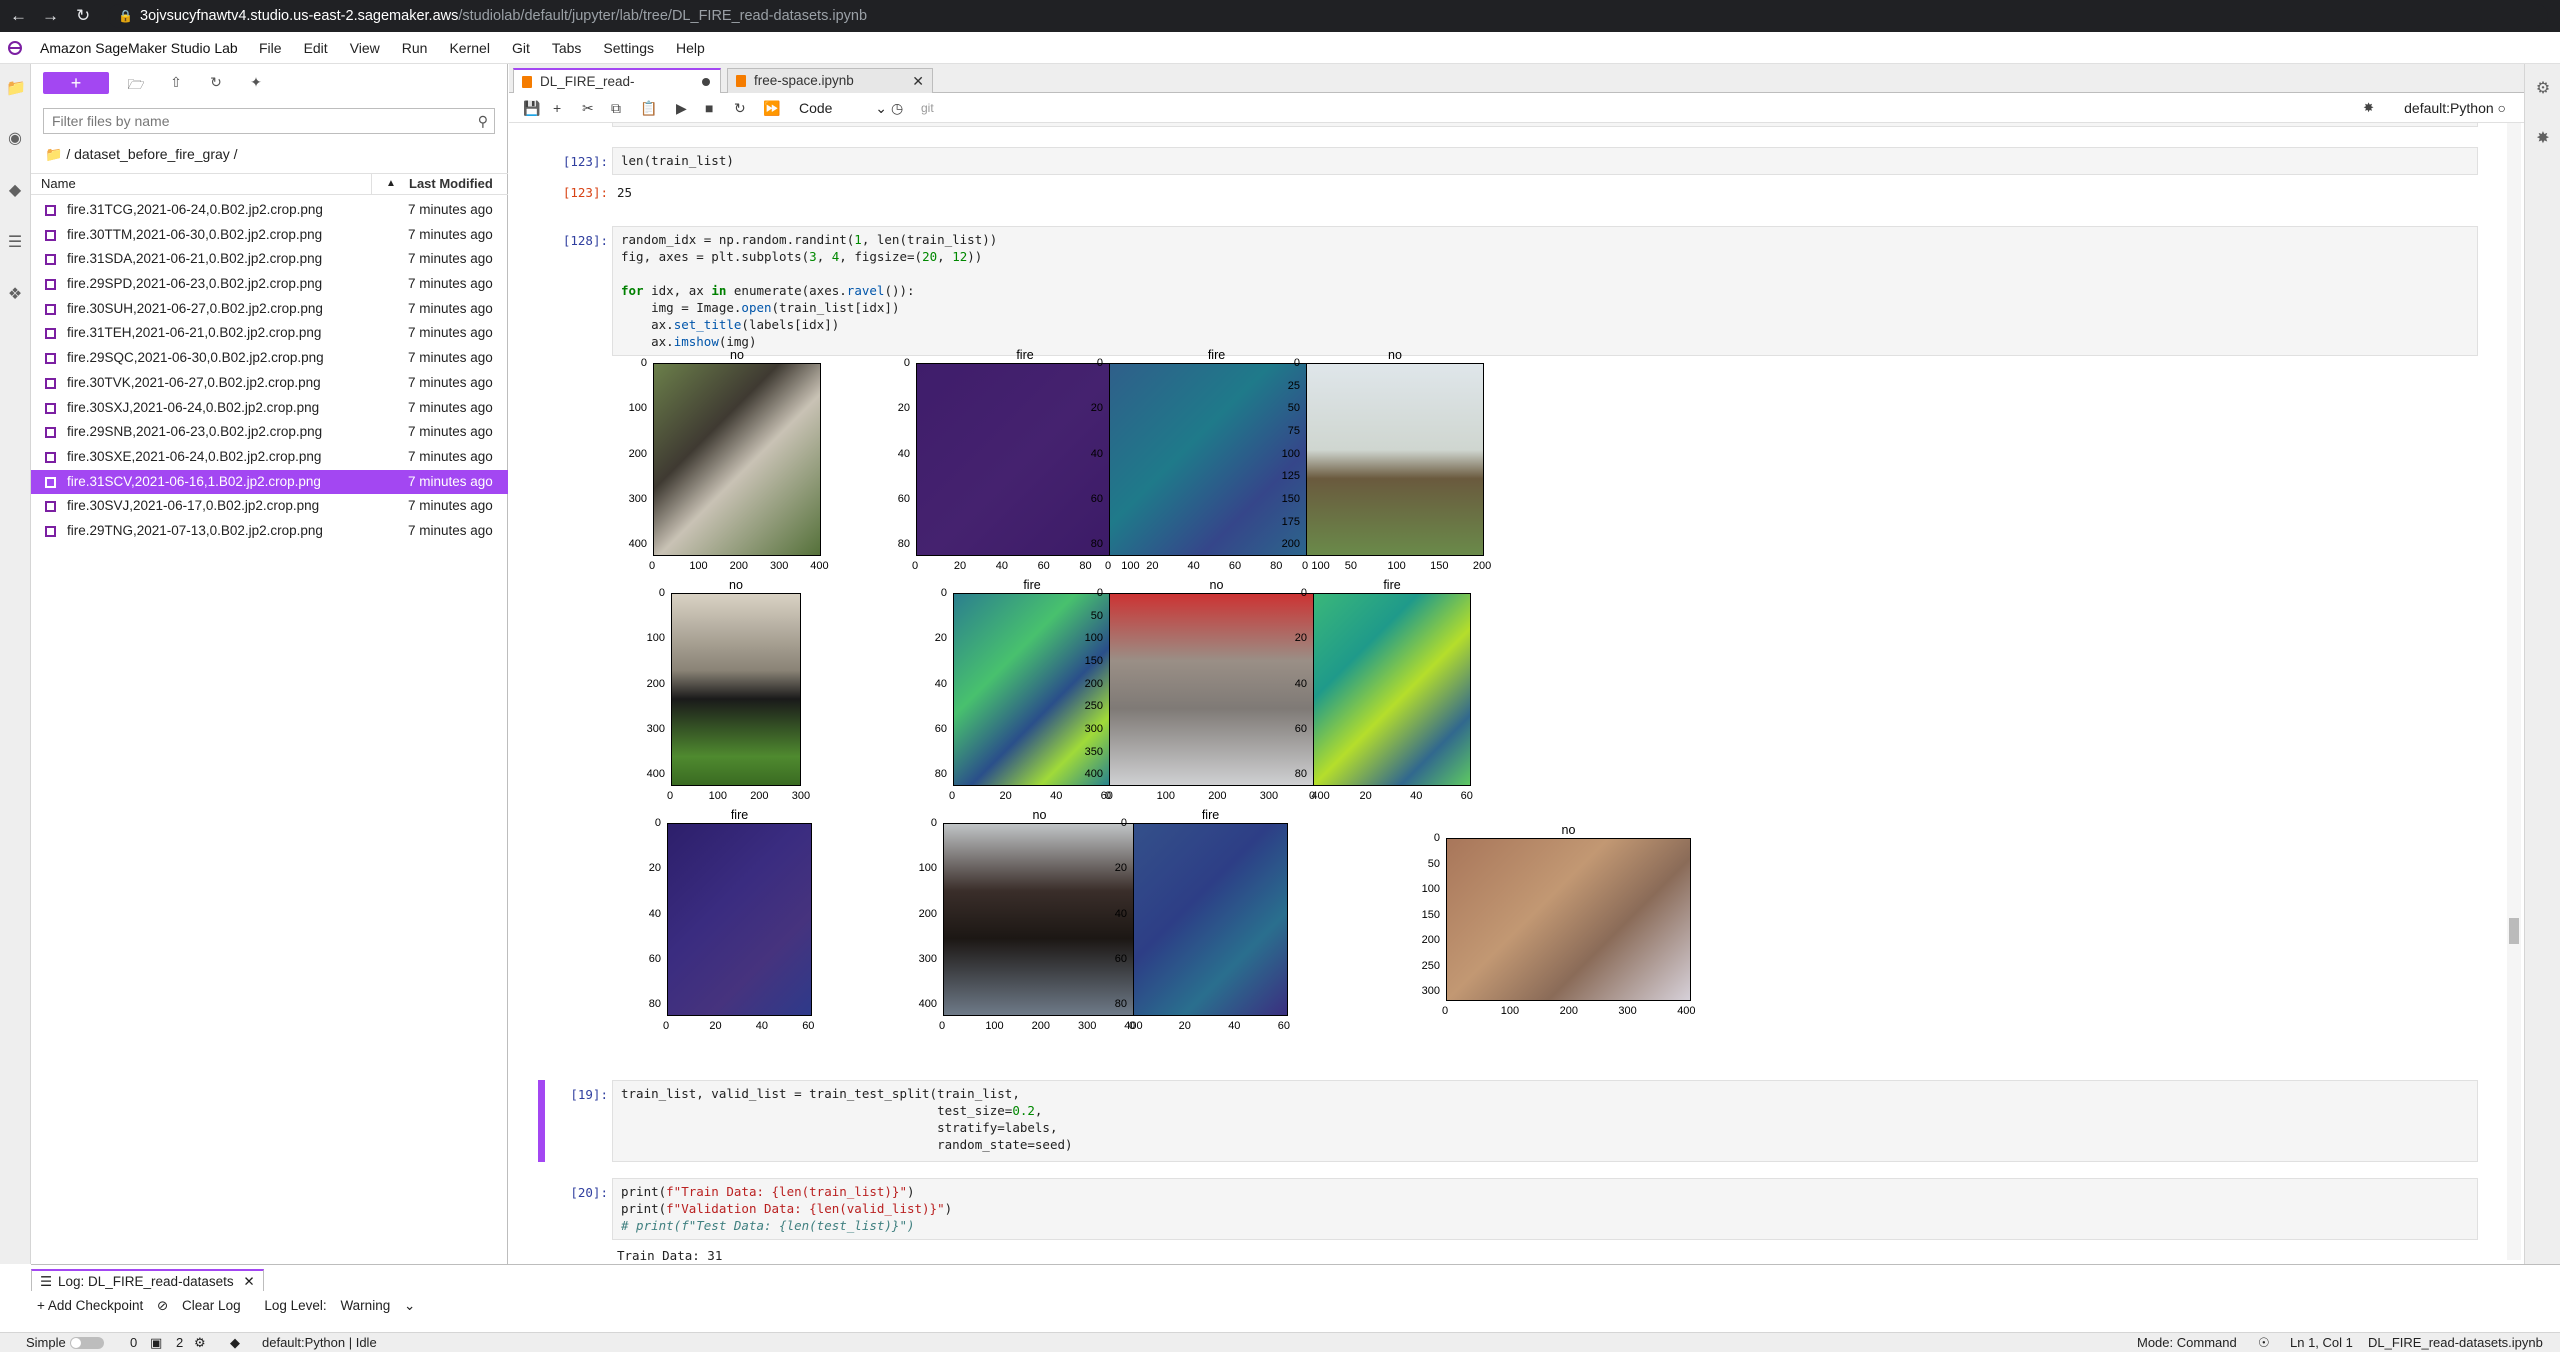 Image resolution: width=2560 pixels, height=1352 pixels. I want to click on tab-label: free-space.ipynb, so click(804, 80).